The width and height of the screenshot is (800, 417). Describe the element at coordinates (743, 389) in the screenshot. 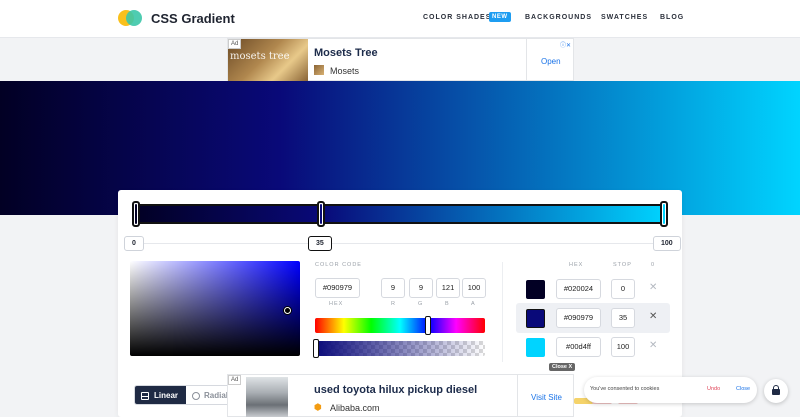

I see `consent-close-button: Close` at that location.